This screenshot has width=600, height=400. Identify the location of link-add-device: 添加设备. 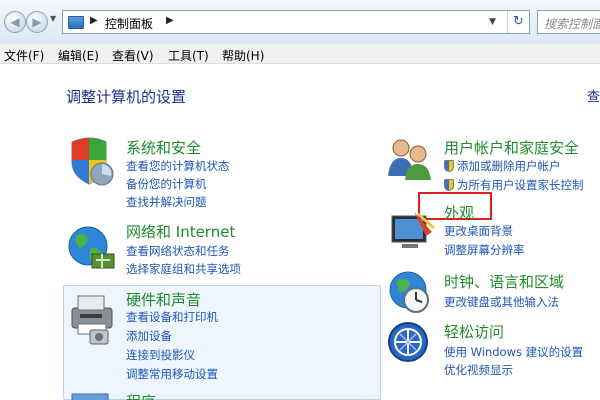
(149, 336).